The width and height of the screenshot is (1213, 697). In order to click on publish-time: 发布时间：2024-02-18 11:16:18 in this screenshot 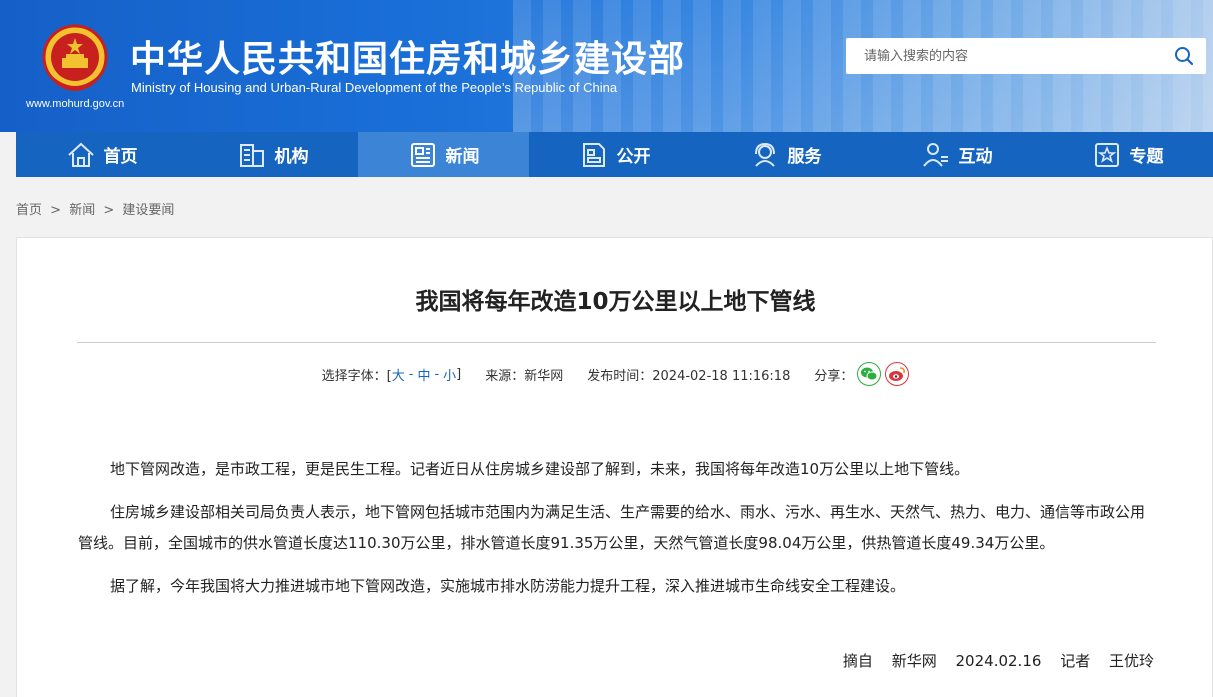, I will do `click(689, 376)`.